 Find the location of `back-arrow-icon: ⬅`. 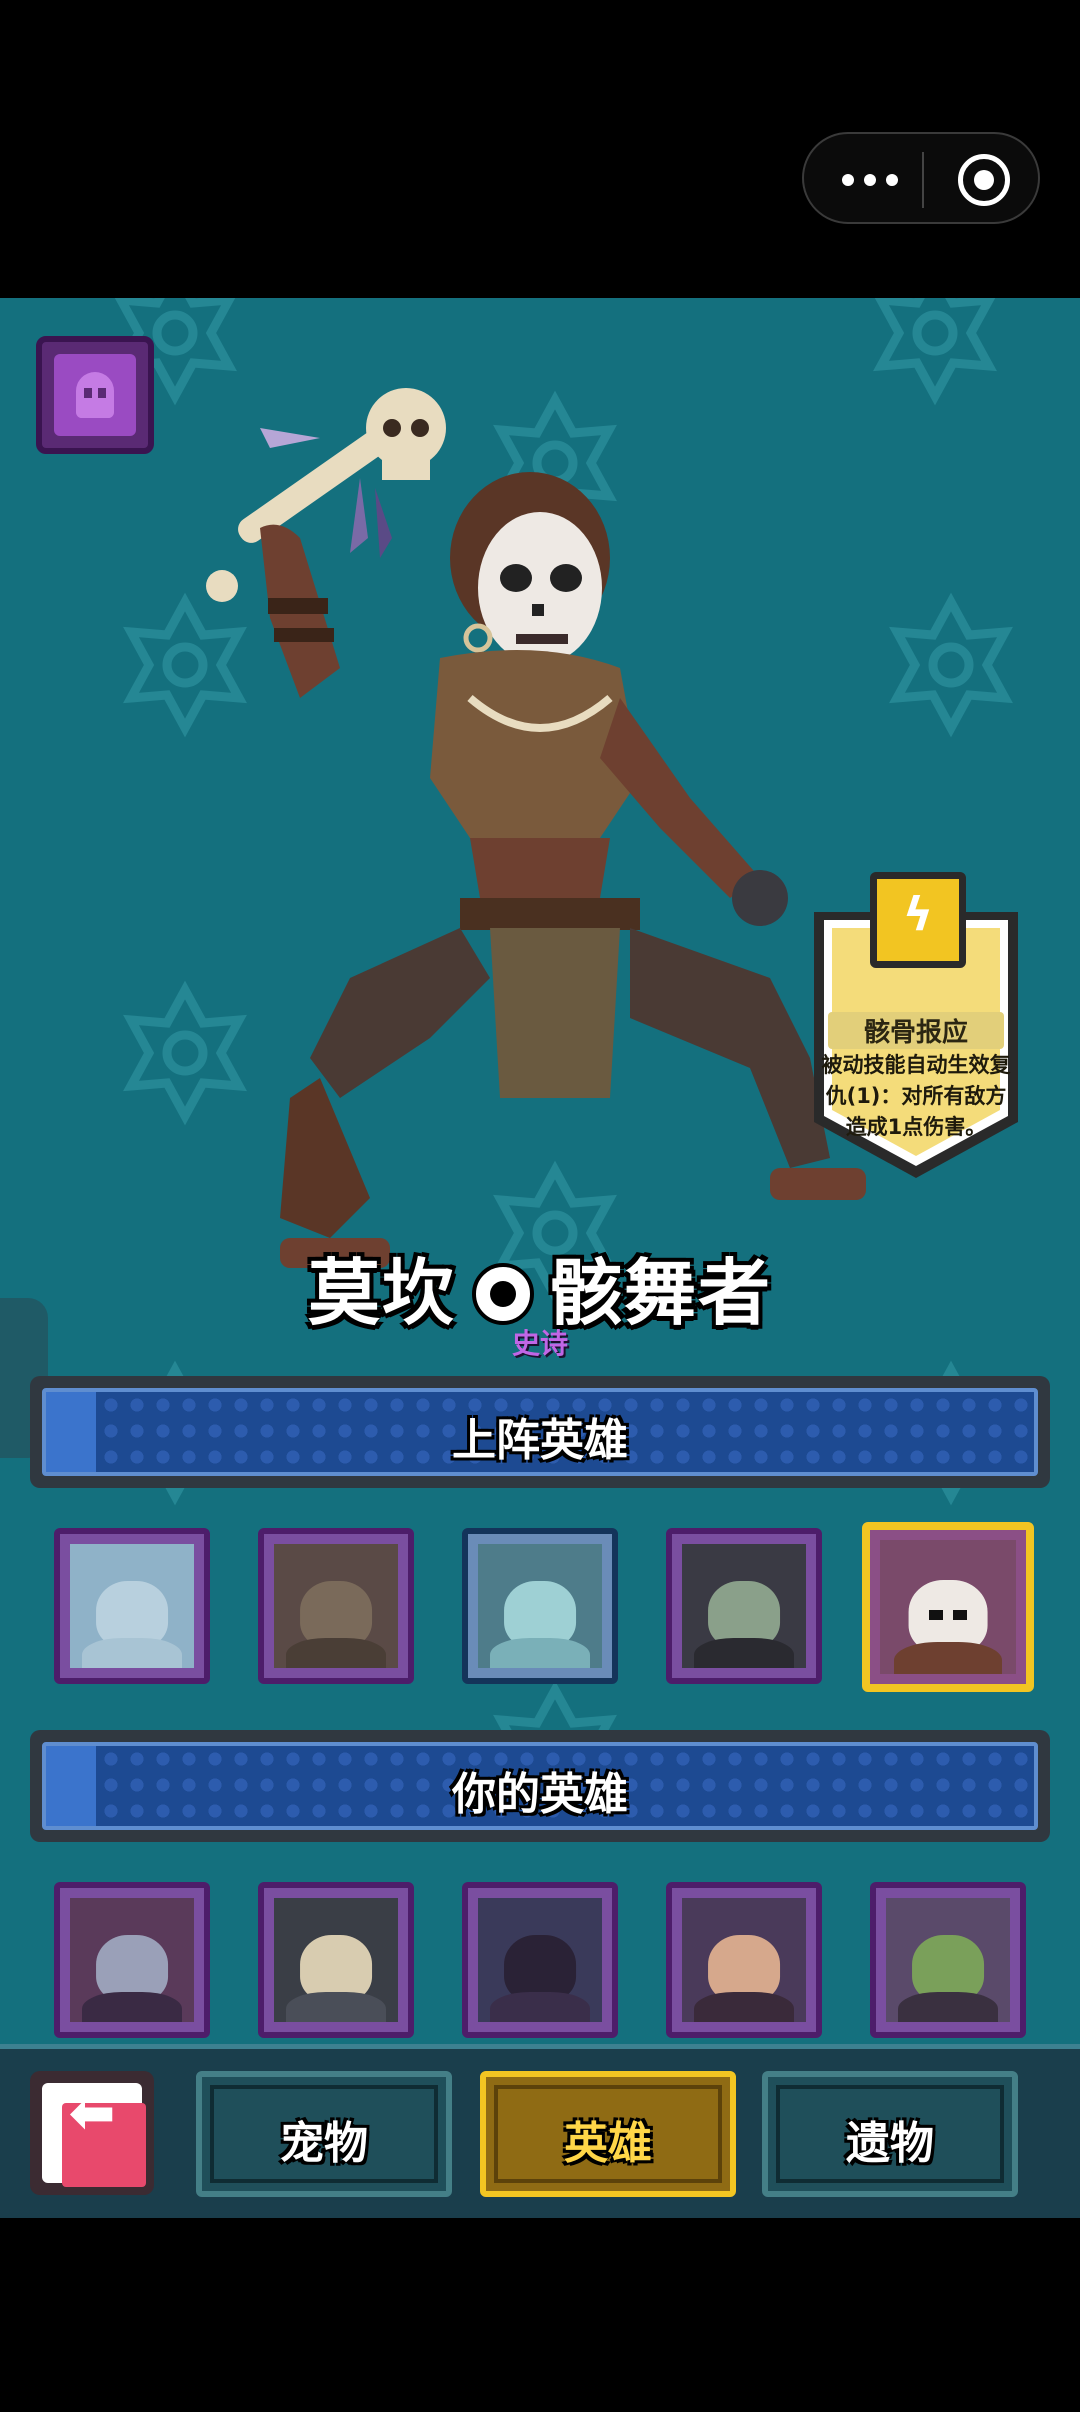

back-arrow-icon: ⬅ is located at coordinates (92, 2113).